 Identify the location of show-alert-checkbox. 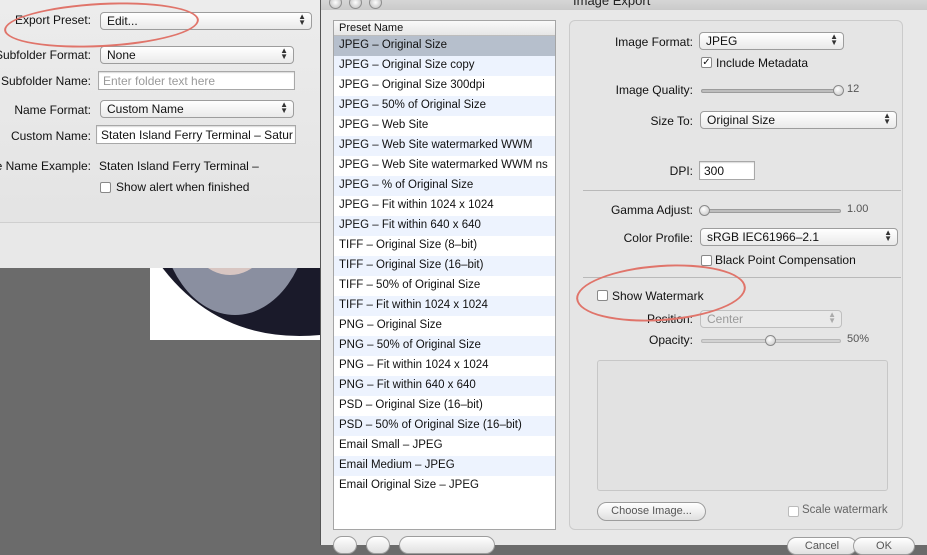
(105, 187).